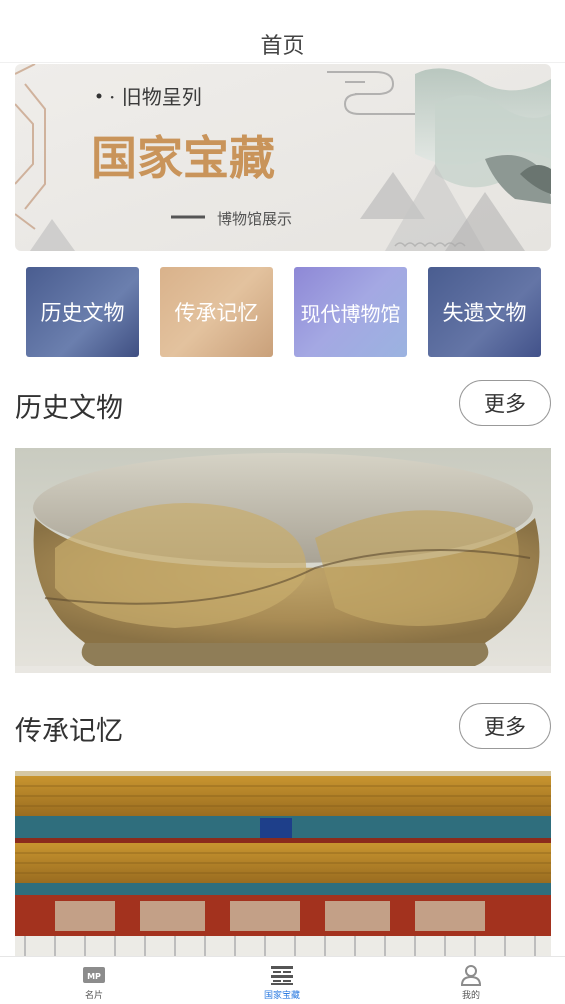 This screenshot has height=1004, width=565. I want to click on tab-card: MP 名片, so click(94, 982).